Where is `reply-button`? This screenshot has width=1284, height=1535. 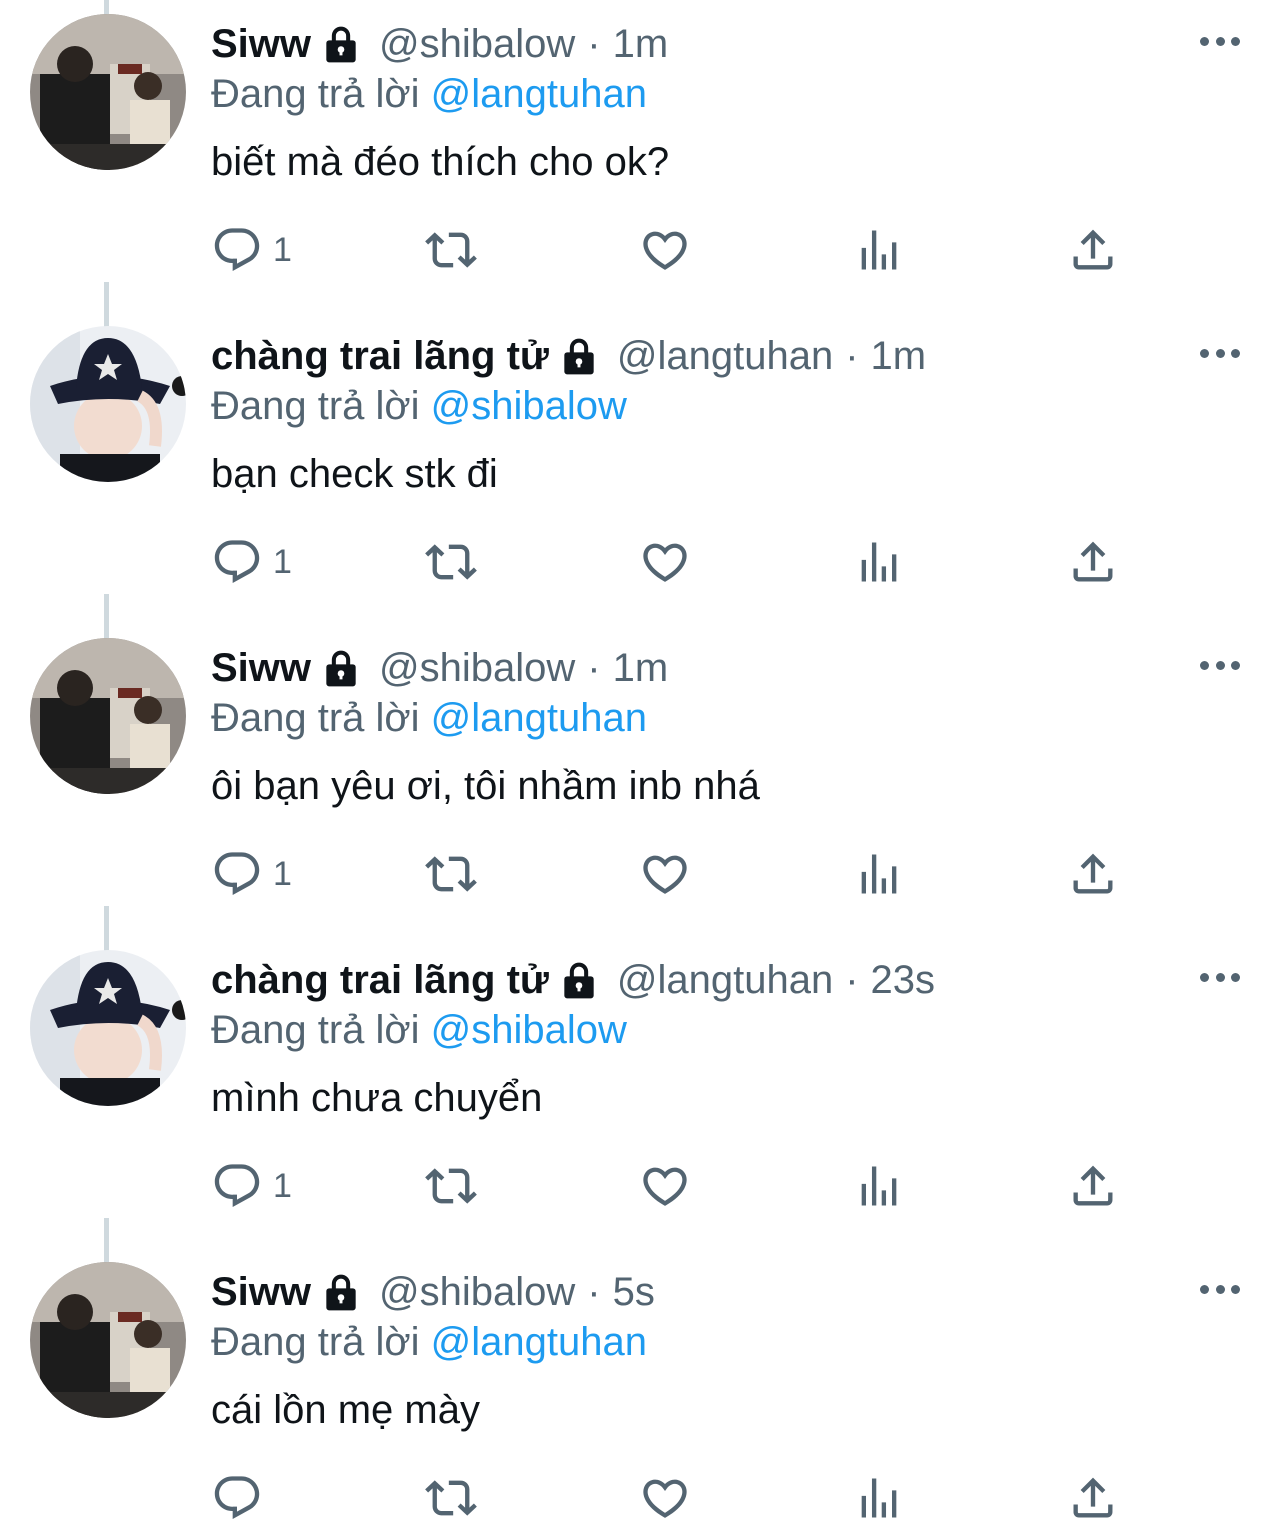 reply-button is located at coordinates (242, 1498).